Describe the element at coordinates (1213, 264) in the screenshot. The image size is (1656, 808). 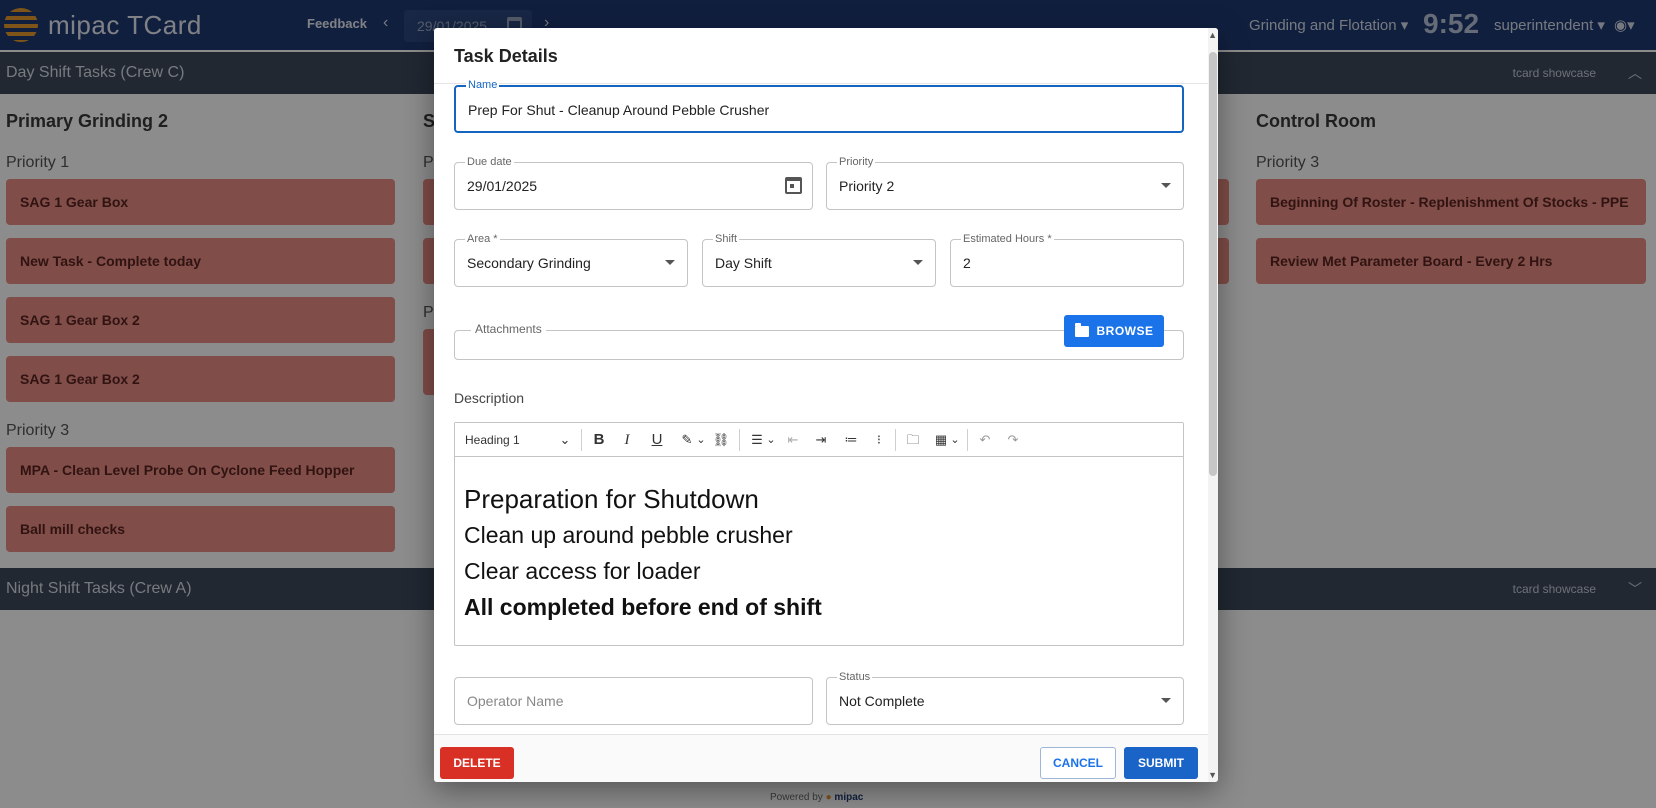
I see `scrollbar-thumb` at that location.